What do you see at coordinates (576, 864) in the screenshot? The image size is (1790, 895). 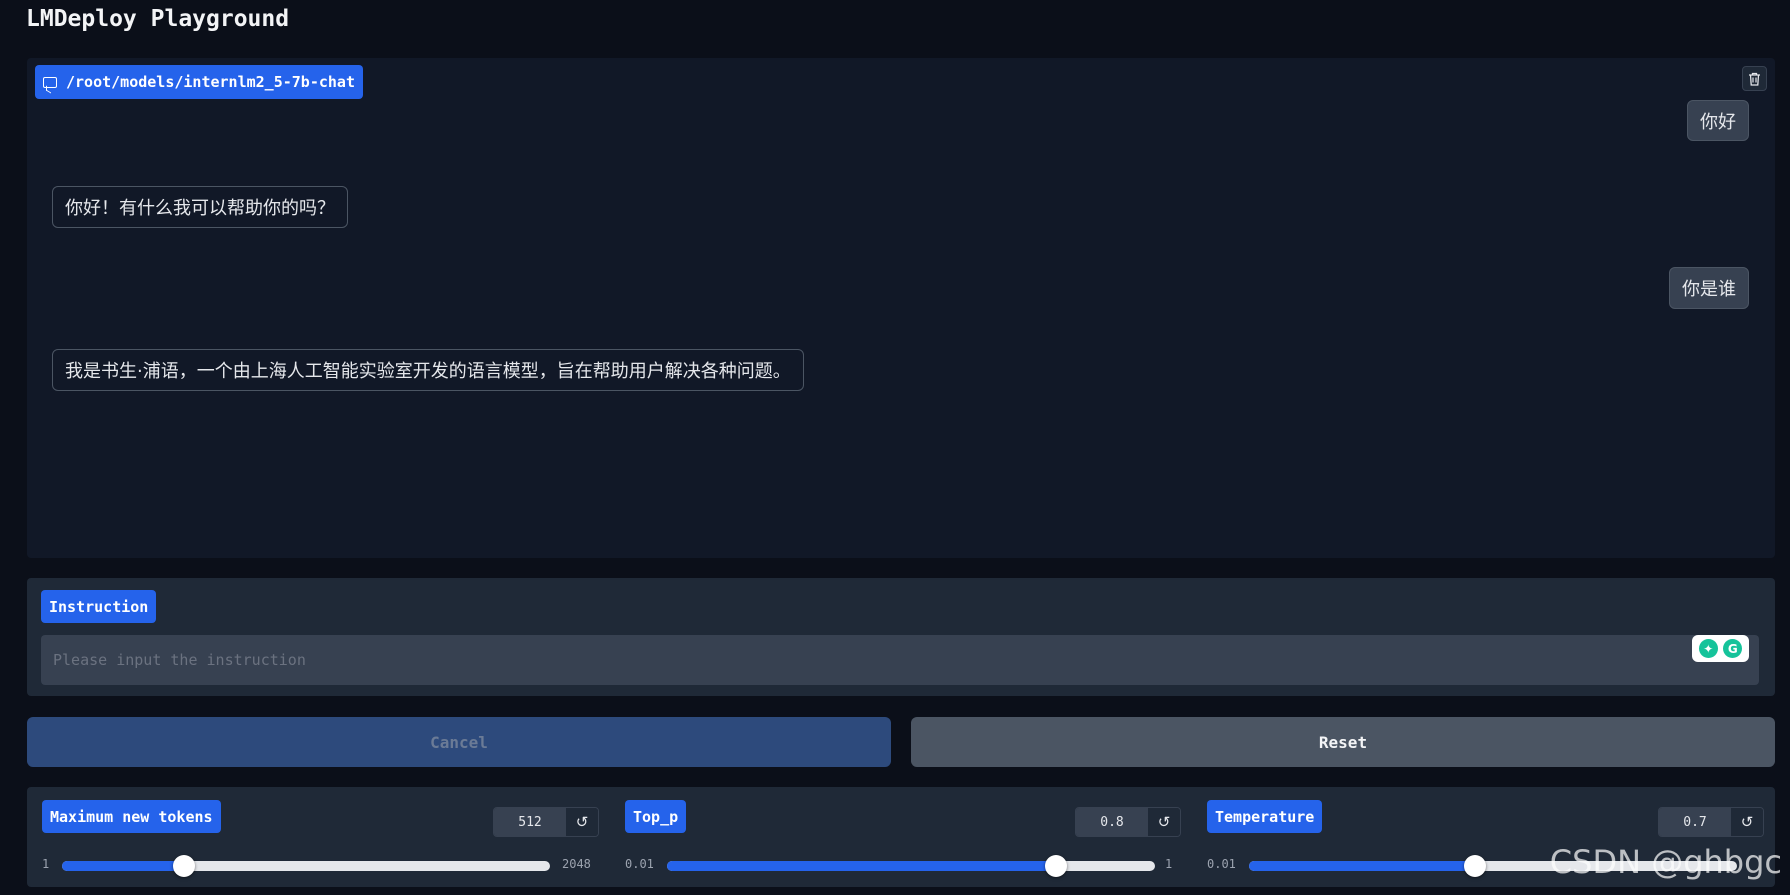 I see `range-max: 2048` at bounding box center [576, 864].